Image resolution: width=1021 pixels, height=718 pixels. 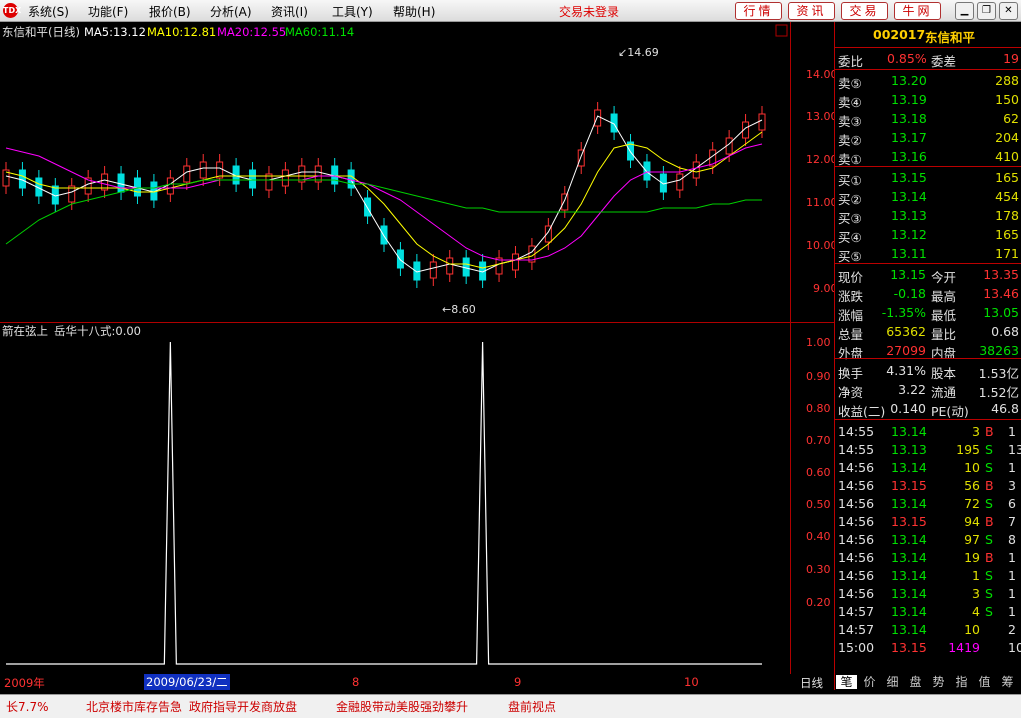 What do you see at coordinates (851, 277) in the screenshot?
I see `stat-label: 现价` at bounding box center [851, 277].